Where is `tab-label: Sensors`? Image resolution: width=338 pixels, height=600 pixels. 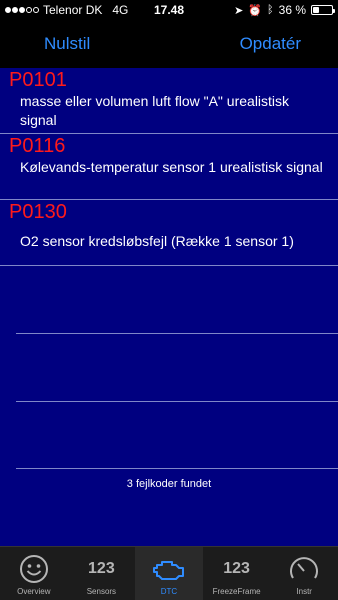 tab-label: Sensors is located at coordinates (101, 591).